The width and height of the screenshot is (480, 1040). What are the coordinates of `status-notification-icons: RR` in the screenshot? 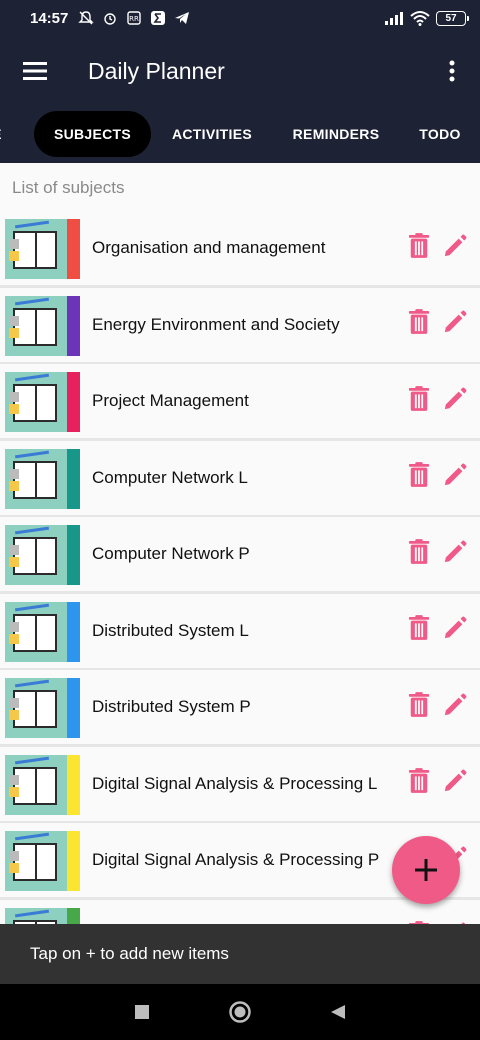 It's located at (134, 18).